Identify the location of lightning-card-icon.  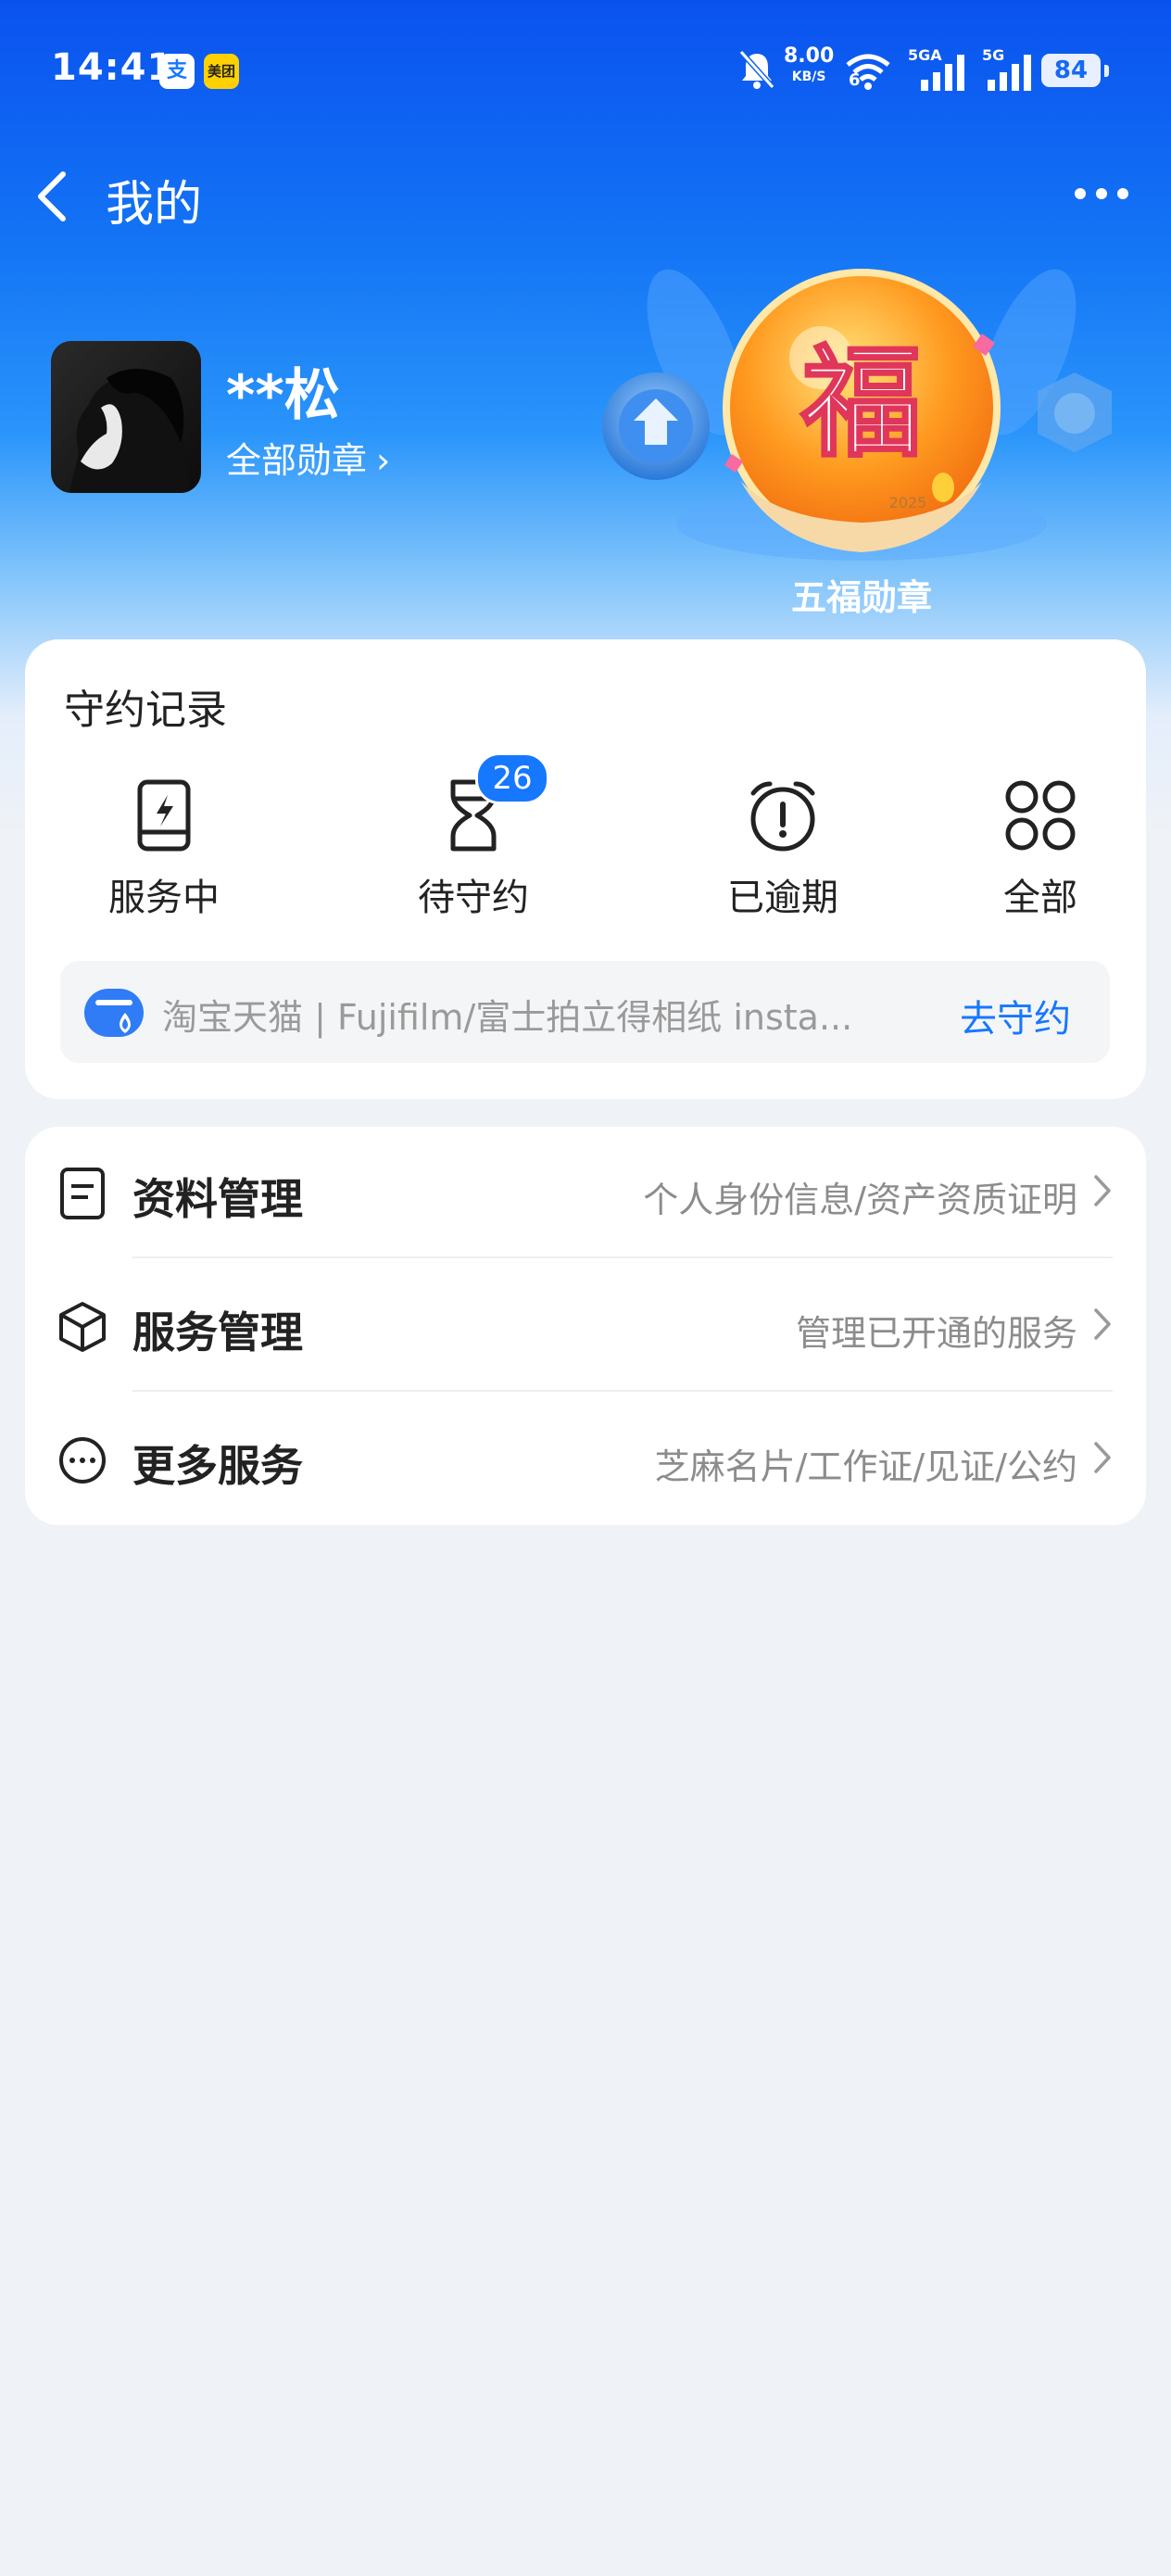
(164, 815).